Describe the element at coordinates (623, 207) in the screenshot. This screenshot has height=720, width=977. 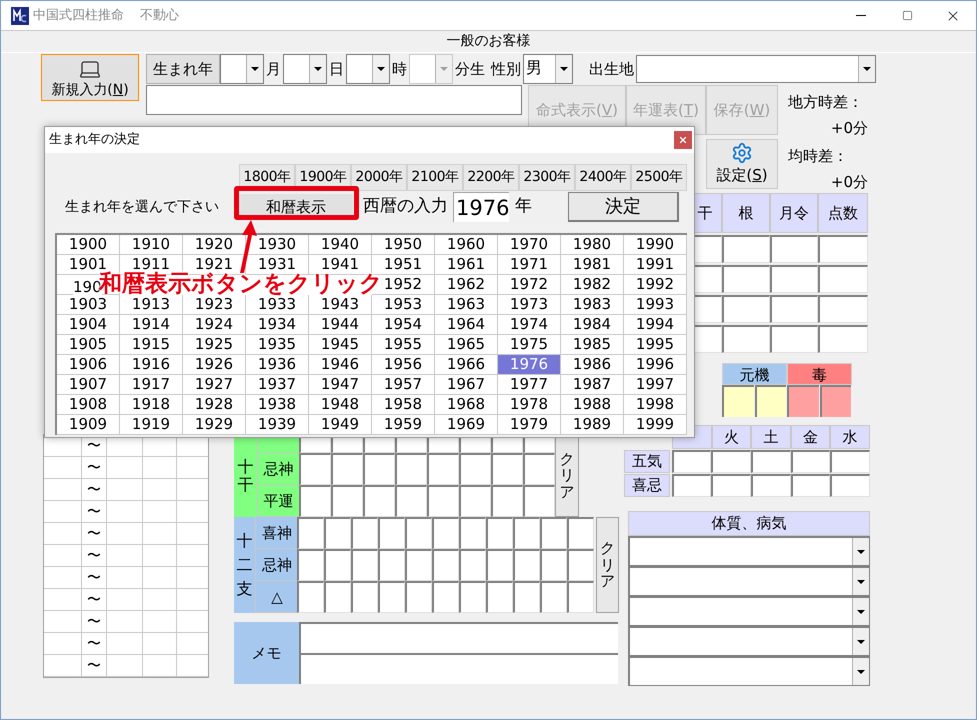
I see `decide-button: 決定` at that location.